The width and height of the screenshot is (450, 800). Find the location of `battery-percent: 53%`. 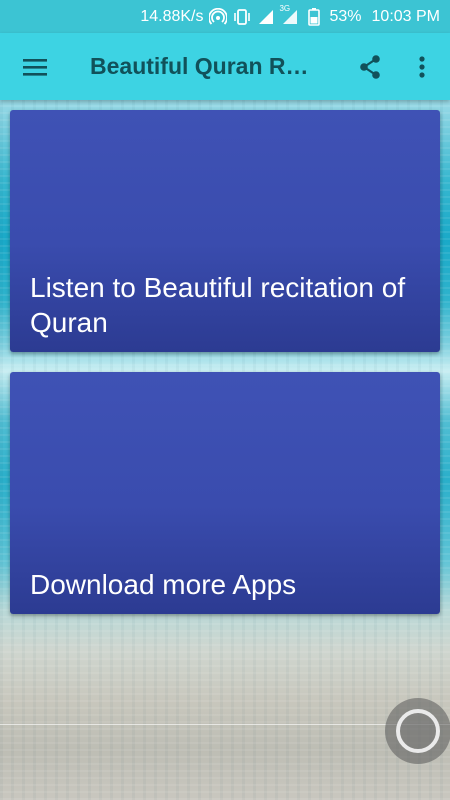

battery-percent: 53% is located at coordinates (345, 16).